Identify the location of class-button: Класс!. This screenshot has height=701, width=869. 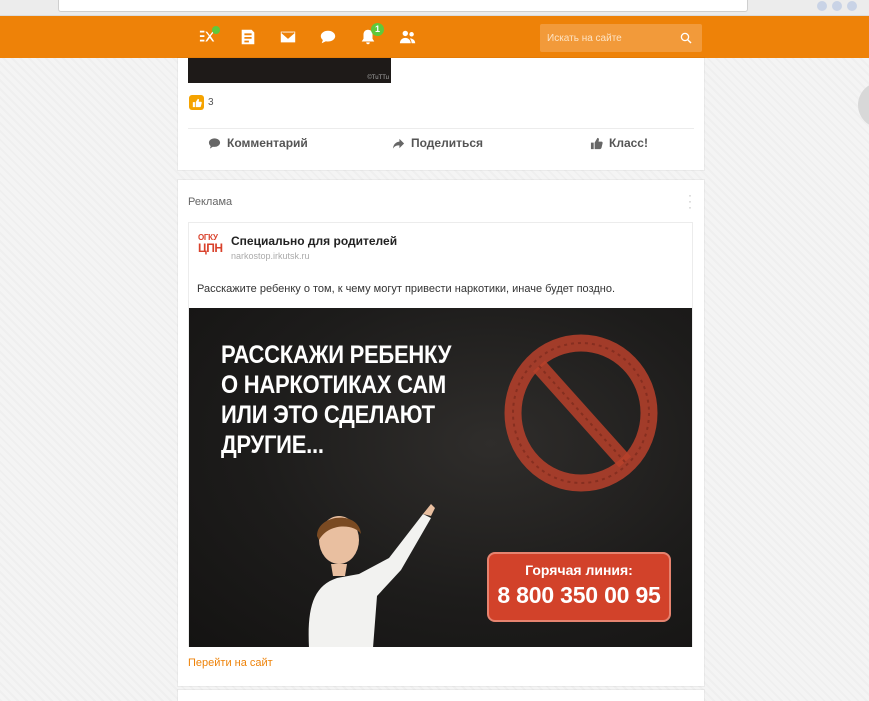
(619, 143).